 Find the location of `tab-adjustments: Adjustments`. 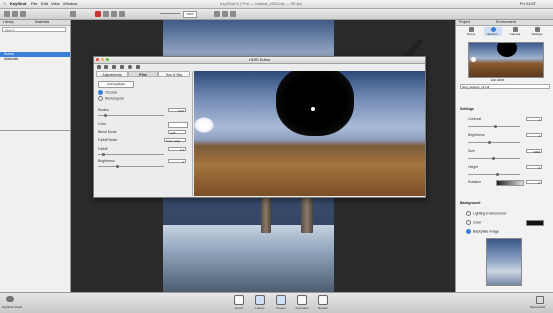

tab-adjustments: Adjustments is located at coordinates (112, 74).